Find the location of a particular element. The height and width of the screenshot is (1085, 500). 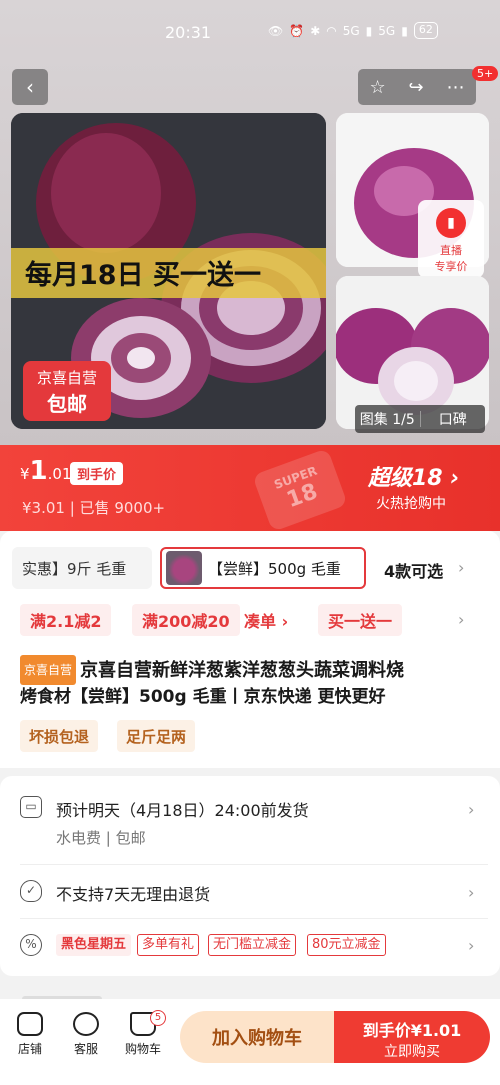

more-icon: ⋯ is located at coordinates (456, 87).